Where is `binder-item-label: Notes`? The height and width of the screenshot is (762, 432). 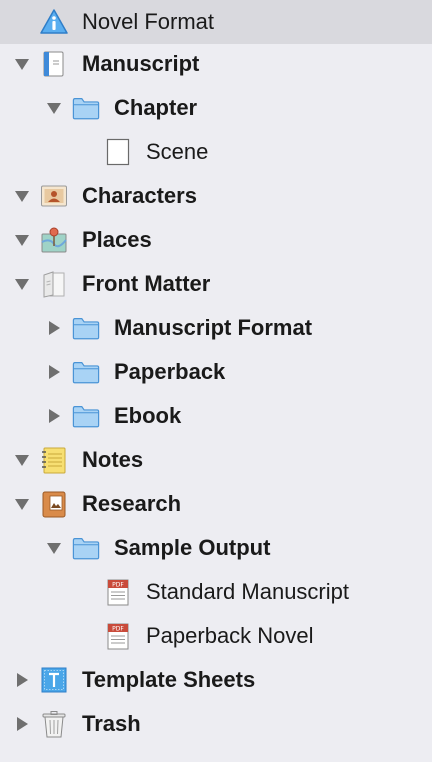
binder-item-label: Notes is located at coordinates (113, 459).